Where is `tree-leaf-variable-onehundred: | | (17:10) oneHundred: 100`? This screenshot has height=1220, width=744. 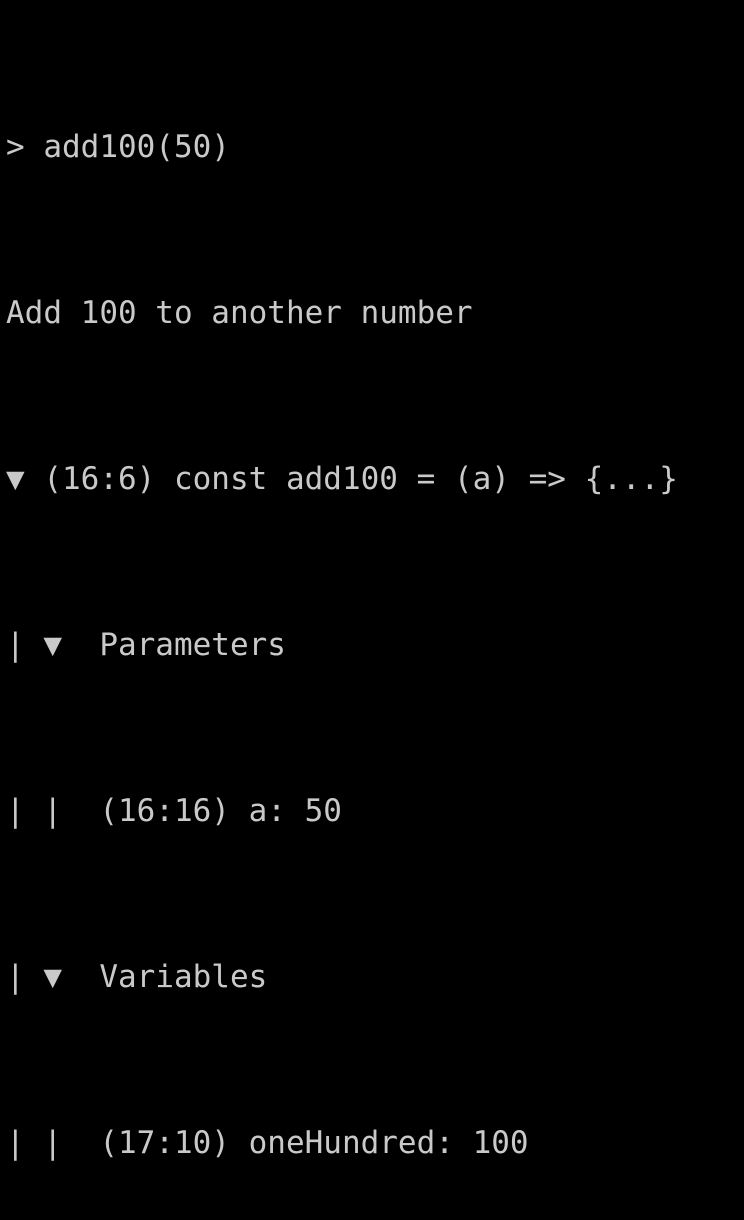 tree-leaf-variable-onehundred: | | (17:10) oneHundred: 100 is located at coordinates (375, 1144).